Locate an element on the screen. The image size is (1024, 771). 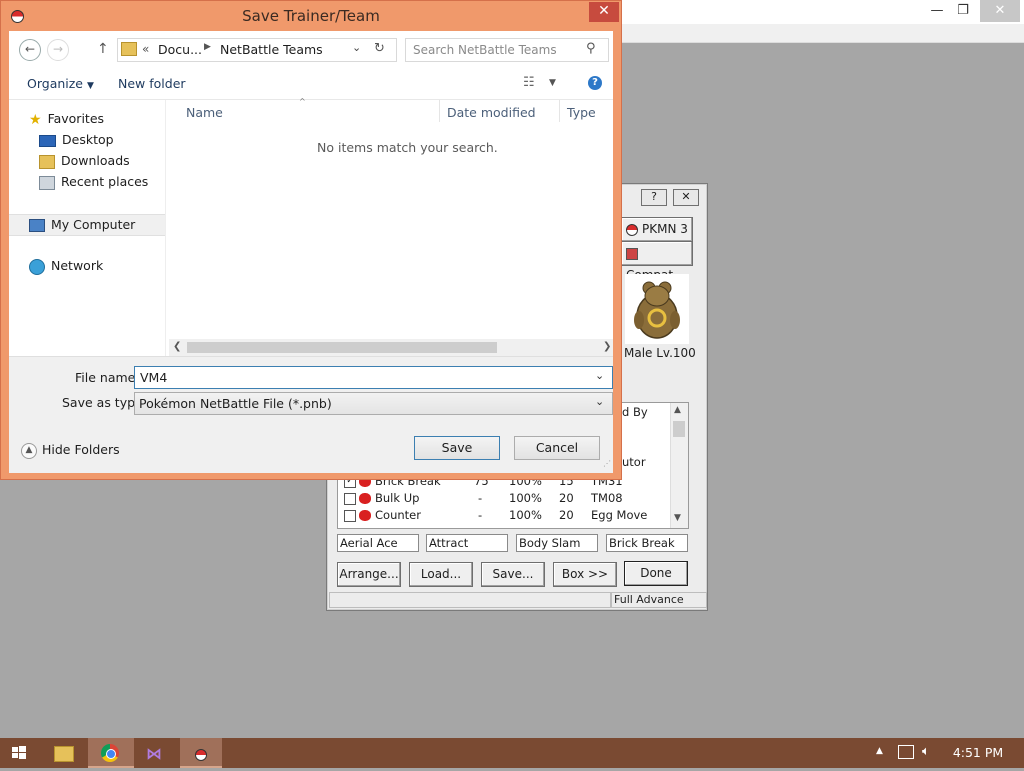
back-button: ← is located at coordinates (30, 50).